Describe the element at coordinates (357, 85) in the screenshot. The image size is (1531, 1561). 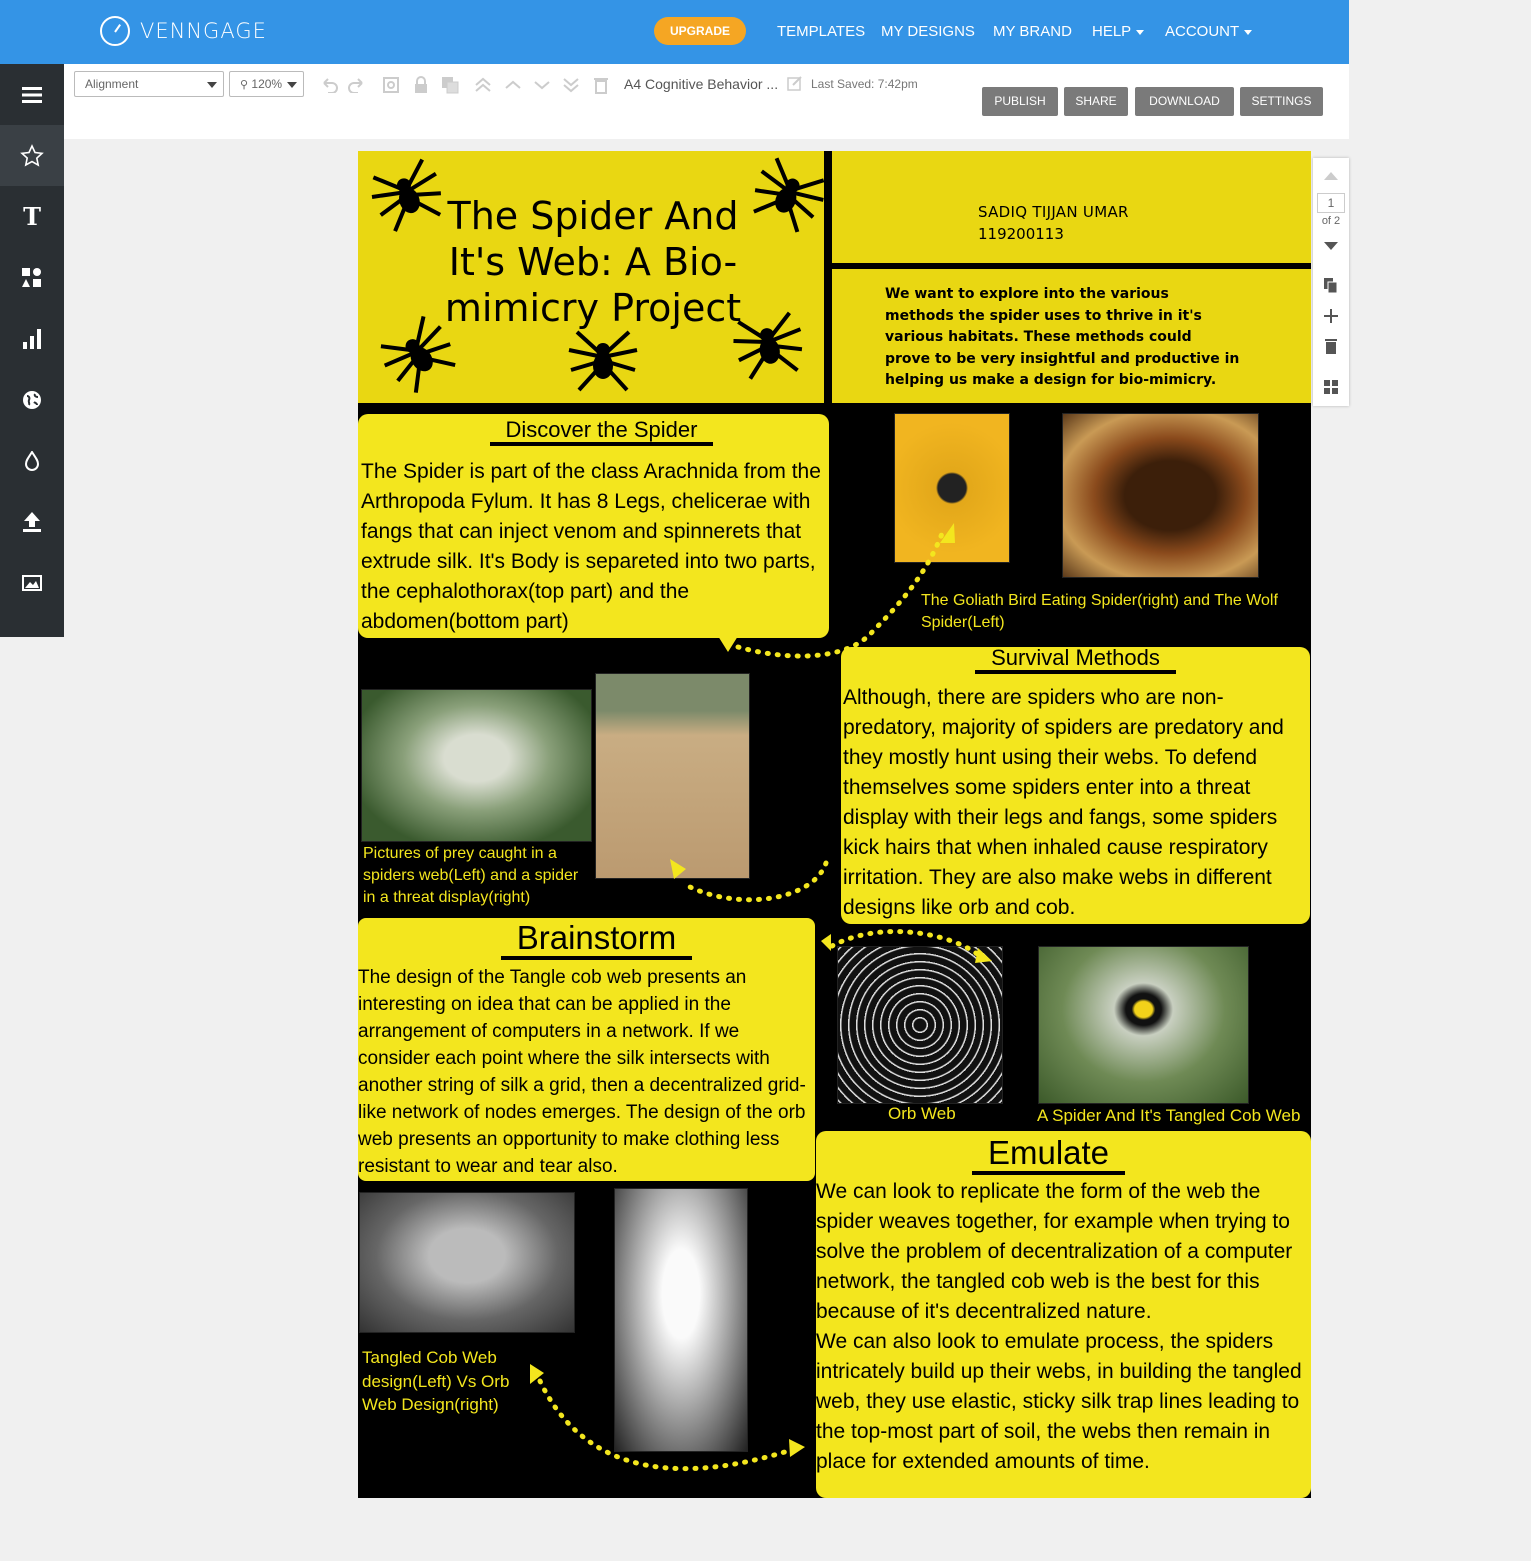
I see `redo-icon` at that location.